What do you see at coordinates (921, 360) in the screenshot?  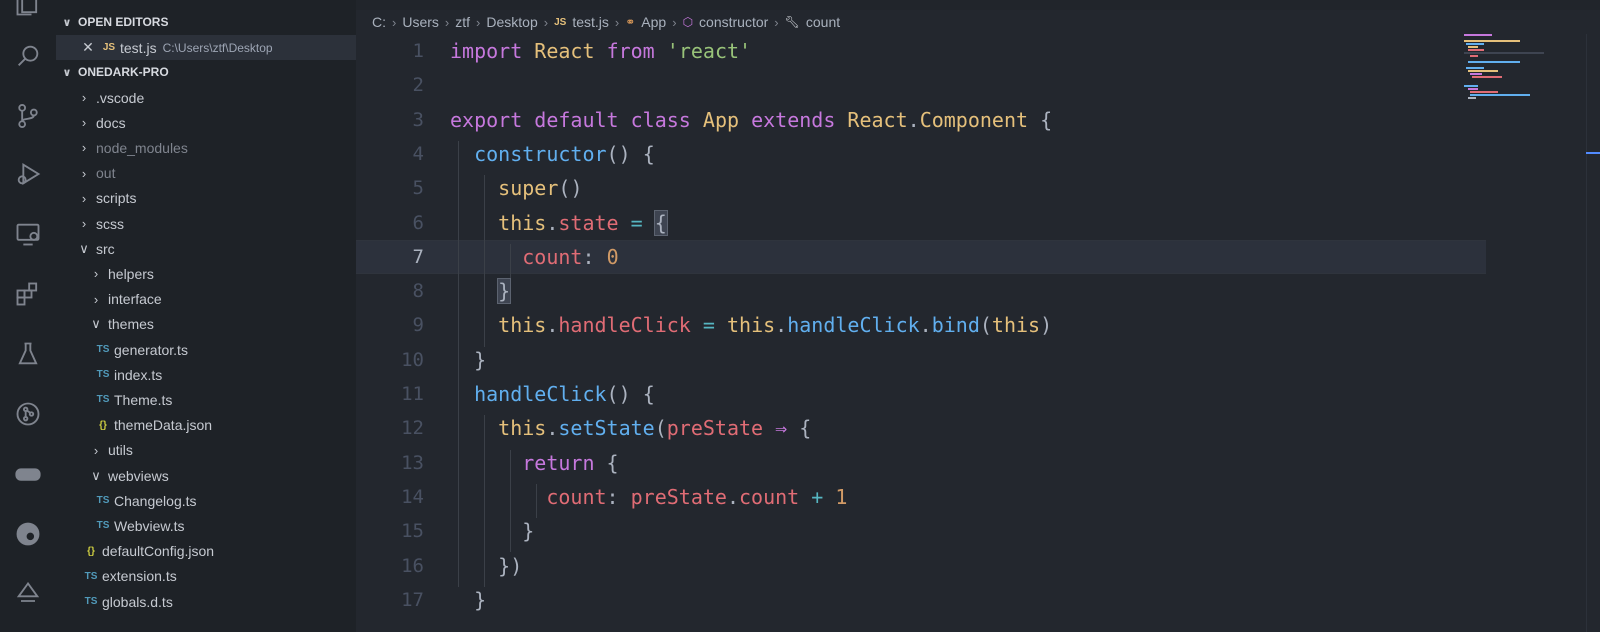 I see `code-line: 10 }` at bounding box center [921, 360].